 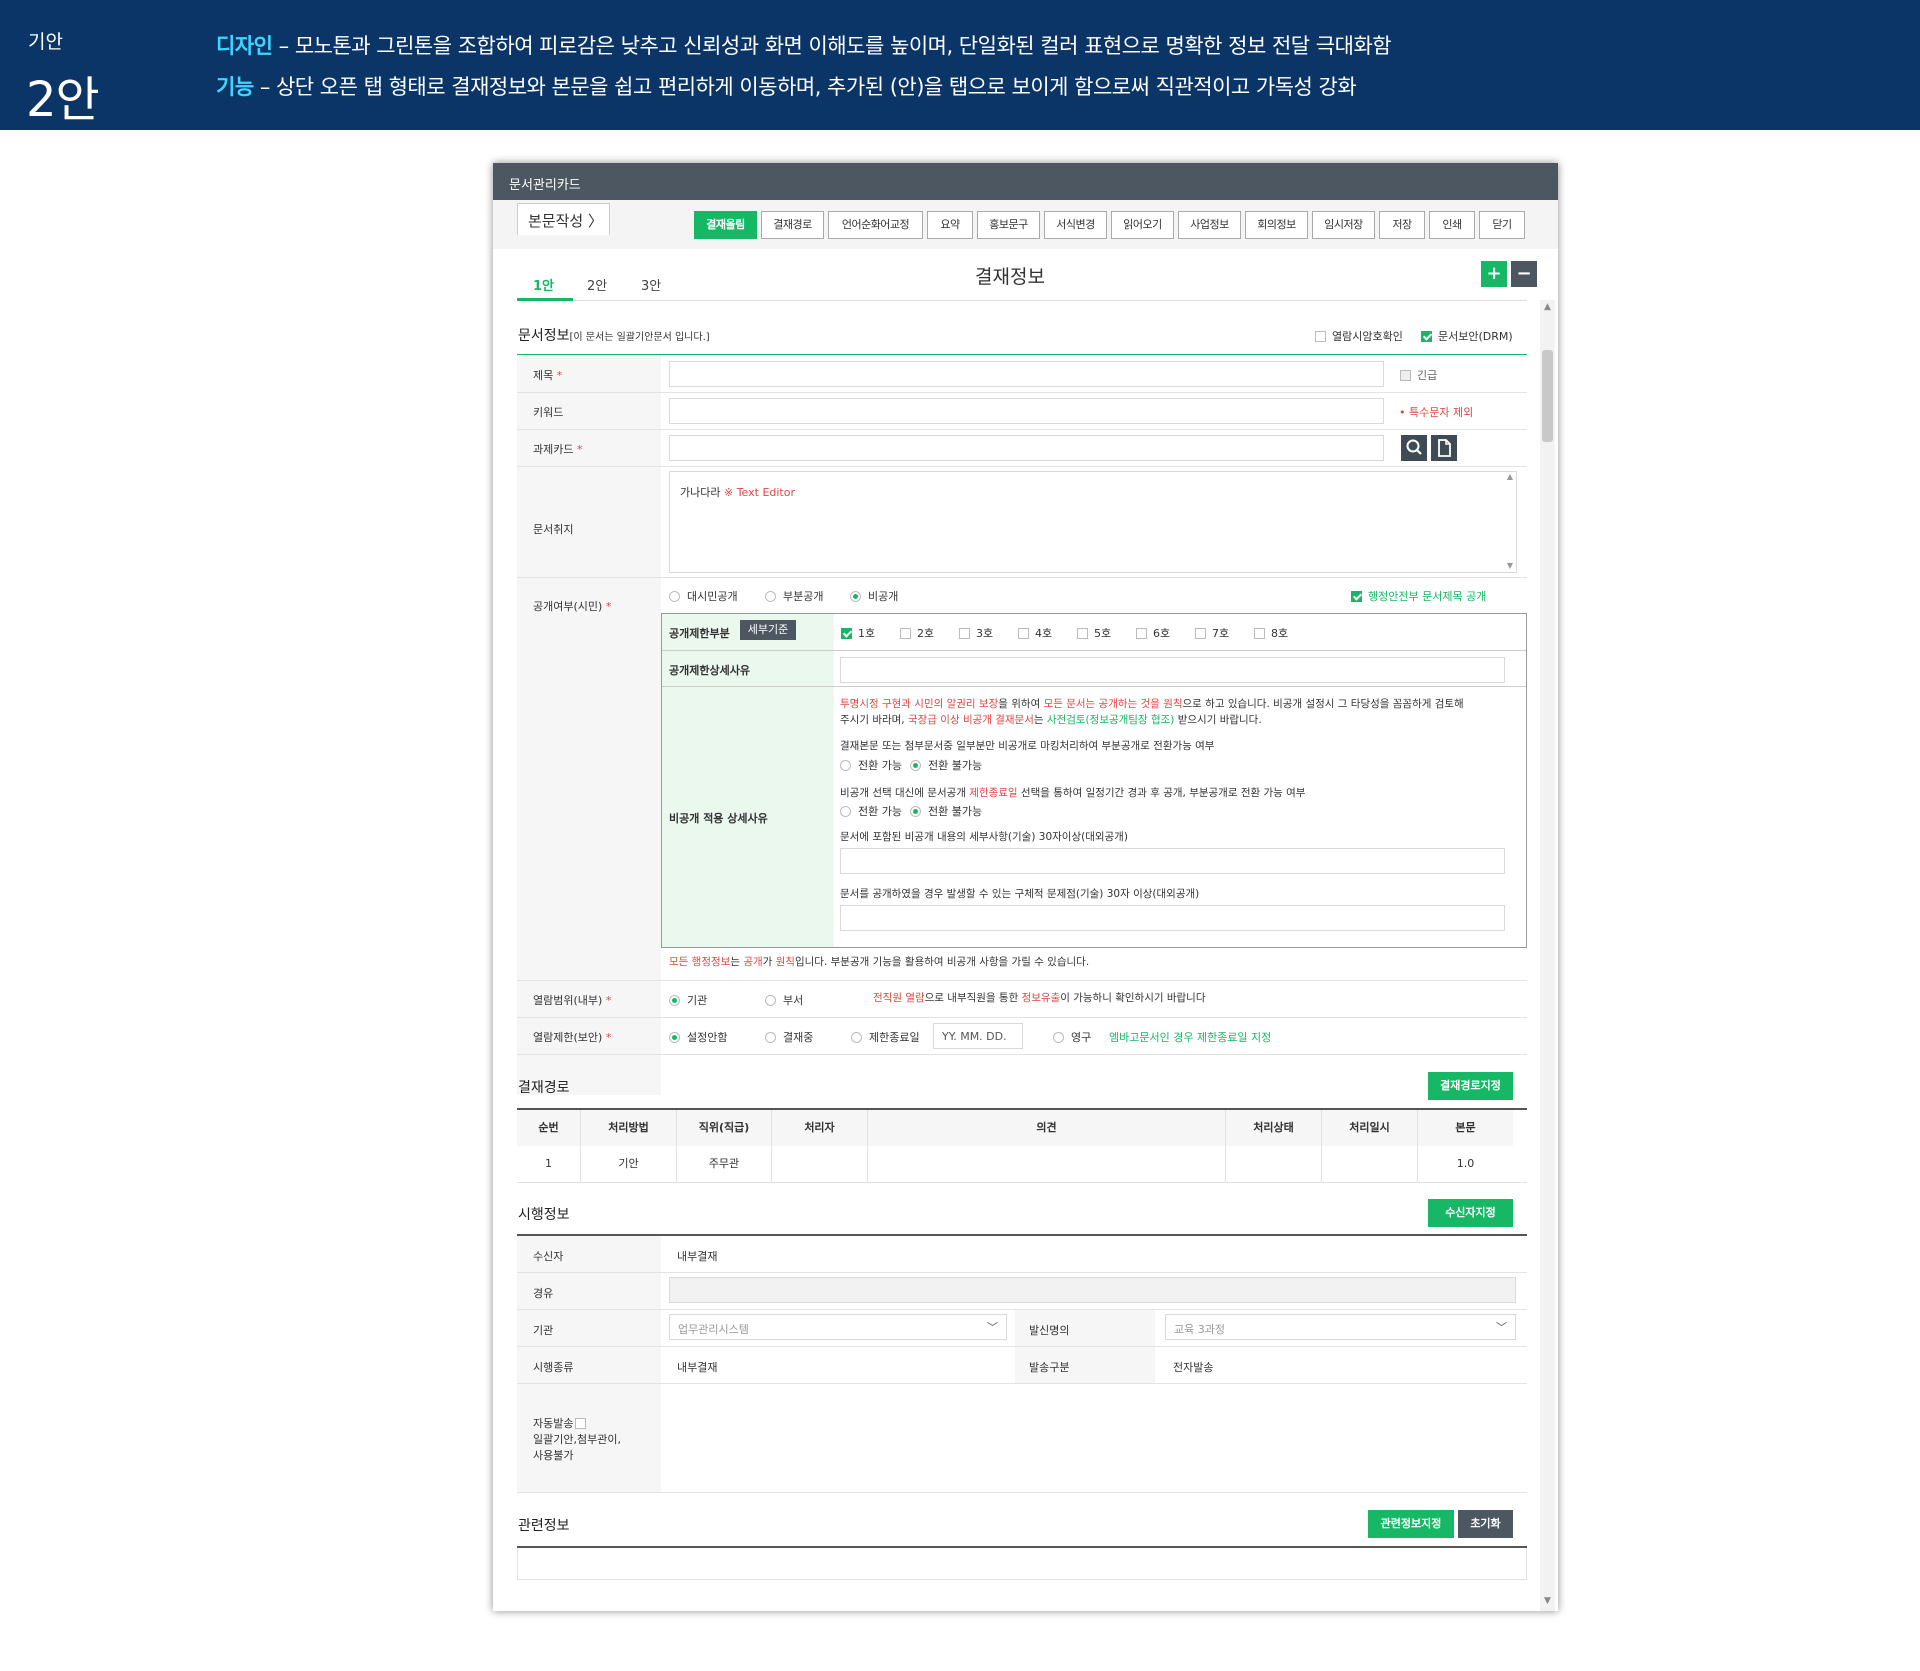 I want to click on route-assign-button: 결재경로지정, so click(x=1470, y=1086).